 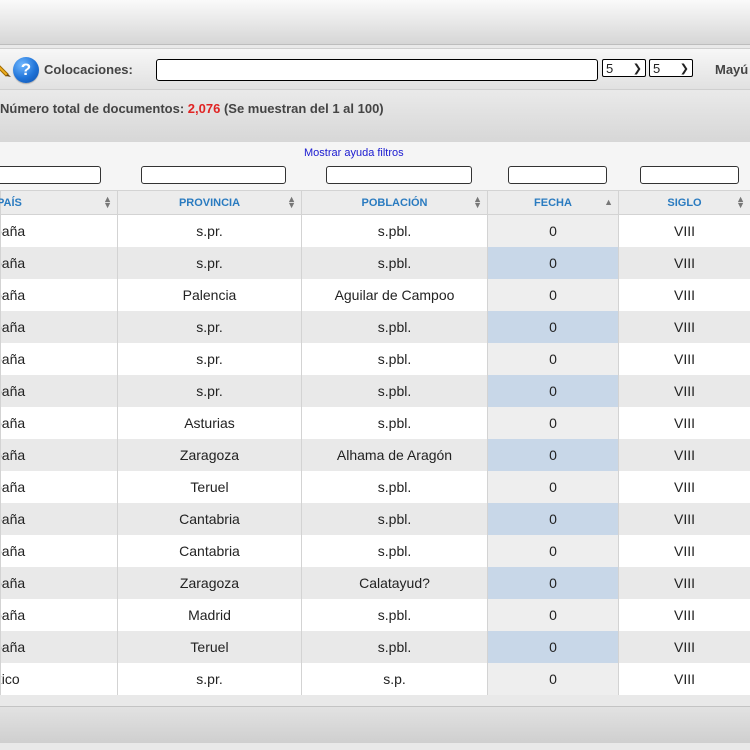 What do you see at coordinates (671, 68) in the screenshot?
I see `select-distance-right: 5 ❯` at bounding box center [671, 68].